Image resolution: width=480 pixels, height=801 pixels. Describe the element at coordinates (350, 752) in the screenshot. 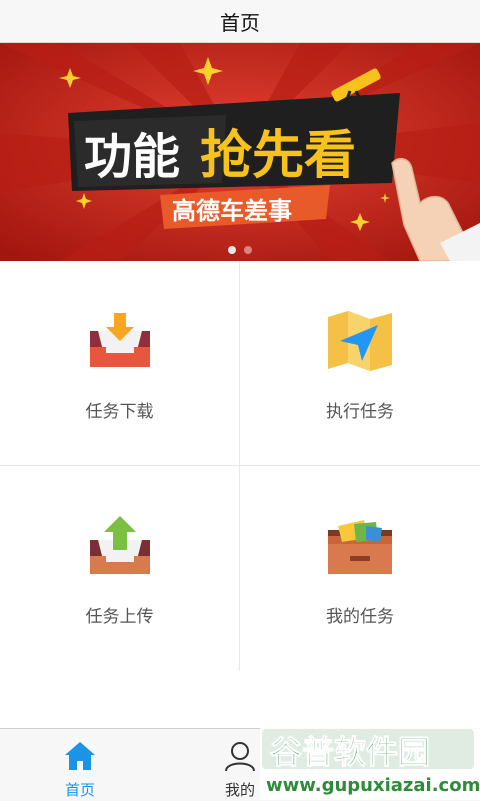

I see `svg-text: 谷普软件园` at that location.